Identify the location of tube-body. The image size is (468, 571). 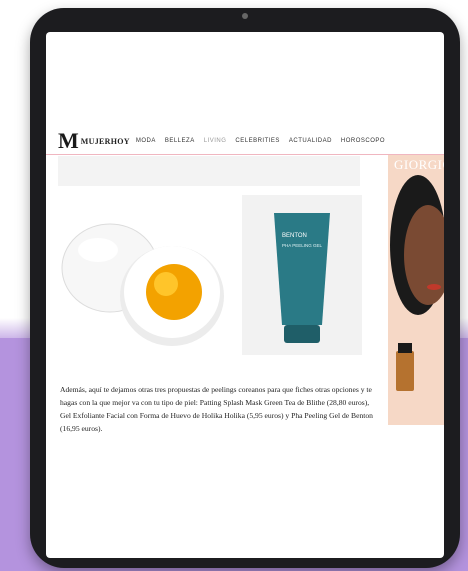
(302, 269).